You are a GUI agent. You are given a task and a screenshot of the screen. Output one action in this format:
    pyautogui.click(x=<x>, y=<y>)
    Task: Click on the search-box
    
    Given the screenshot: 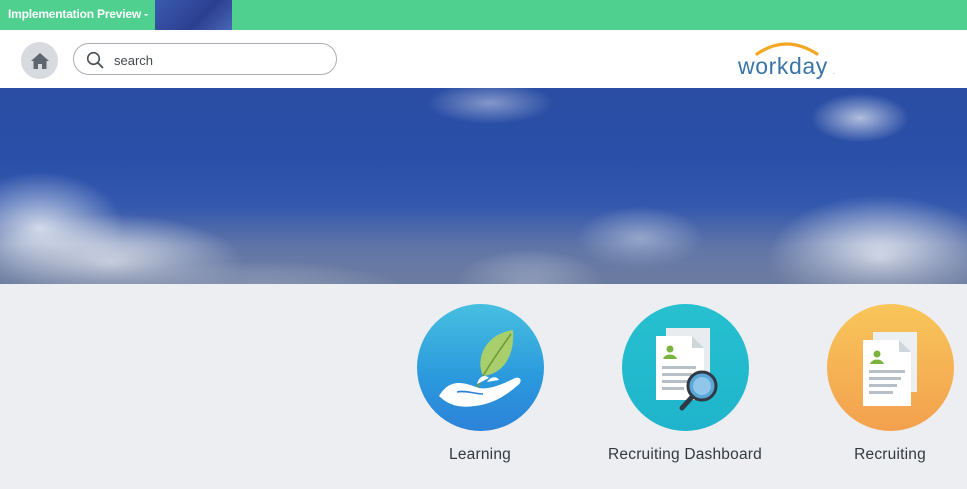 What is the action you would take?
    pyautogui.click(x=205, y=59)
    